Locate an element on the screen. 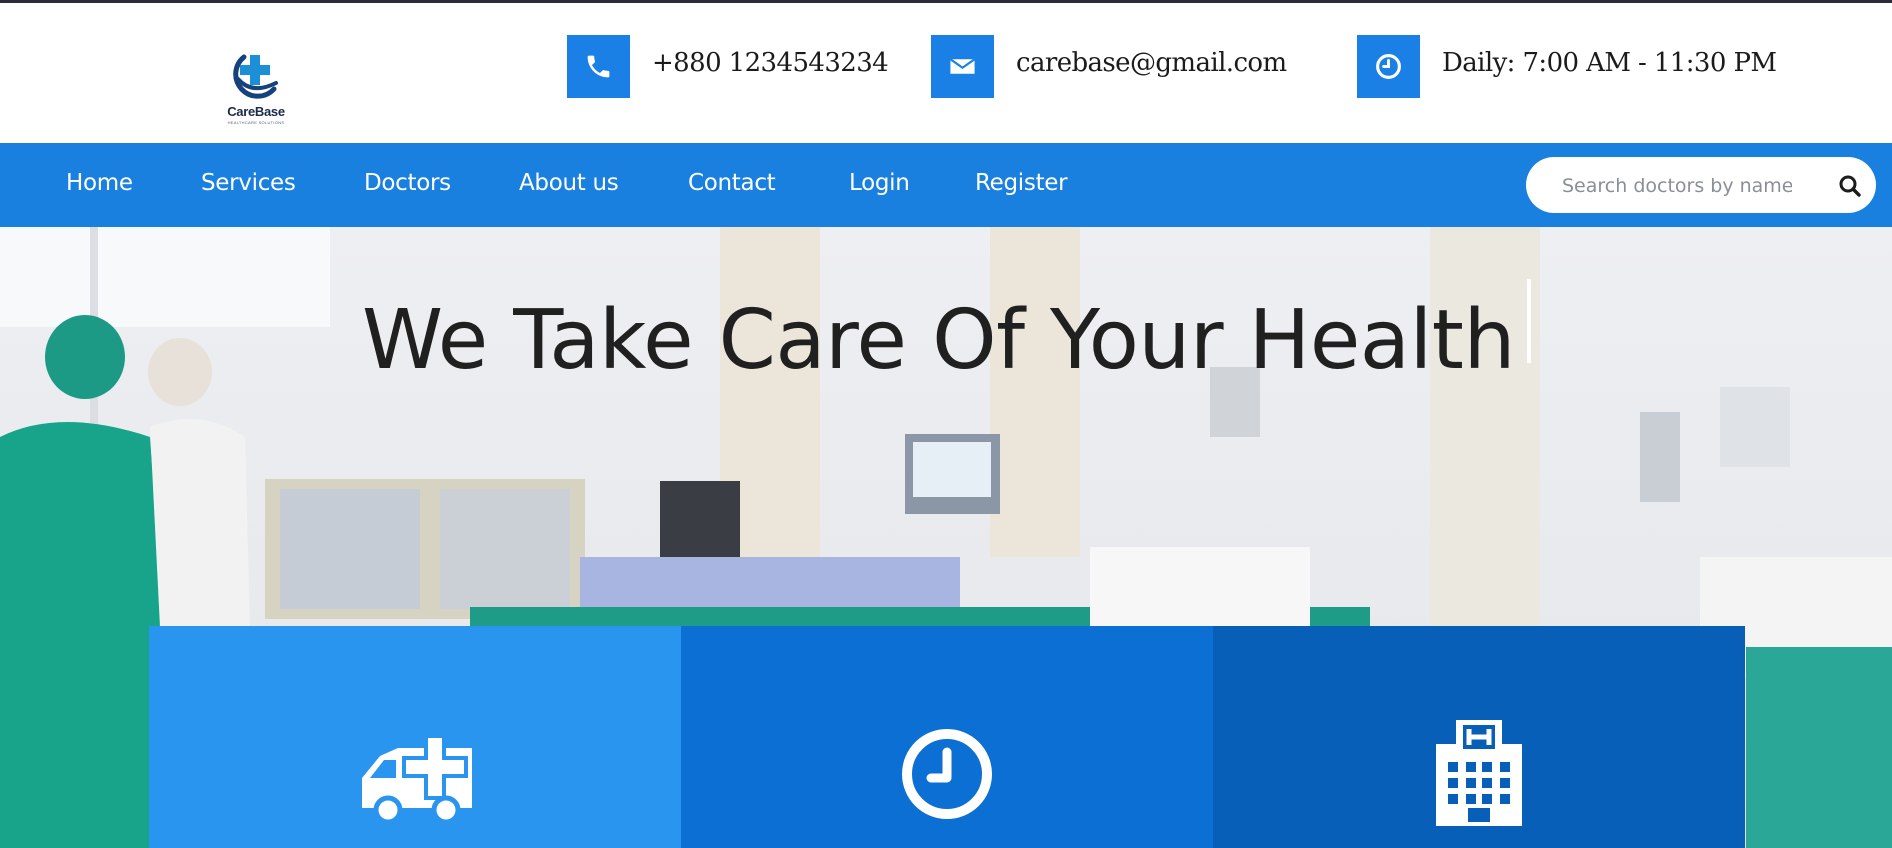 The height and width of the screenshot is (848, 1892). search-box is located at coordinates (1701, 185).